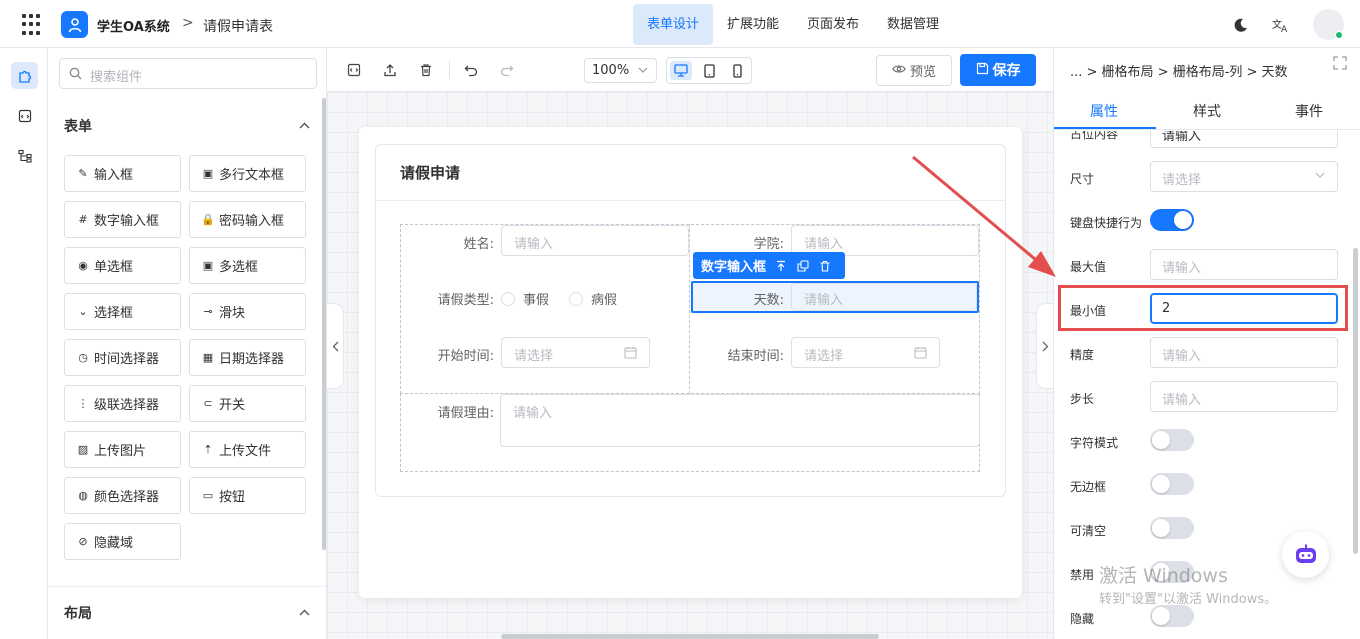 Image resolution: width=1360 pixels, height=639 pixels. I want to click on component-textarea: ▣ 多行文本框, so click(247, 173).